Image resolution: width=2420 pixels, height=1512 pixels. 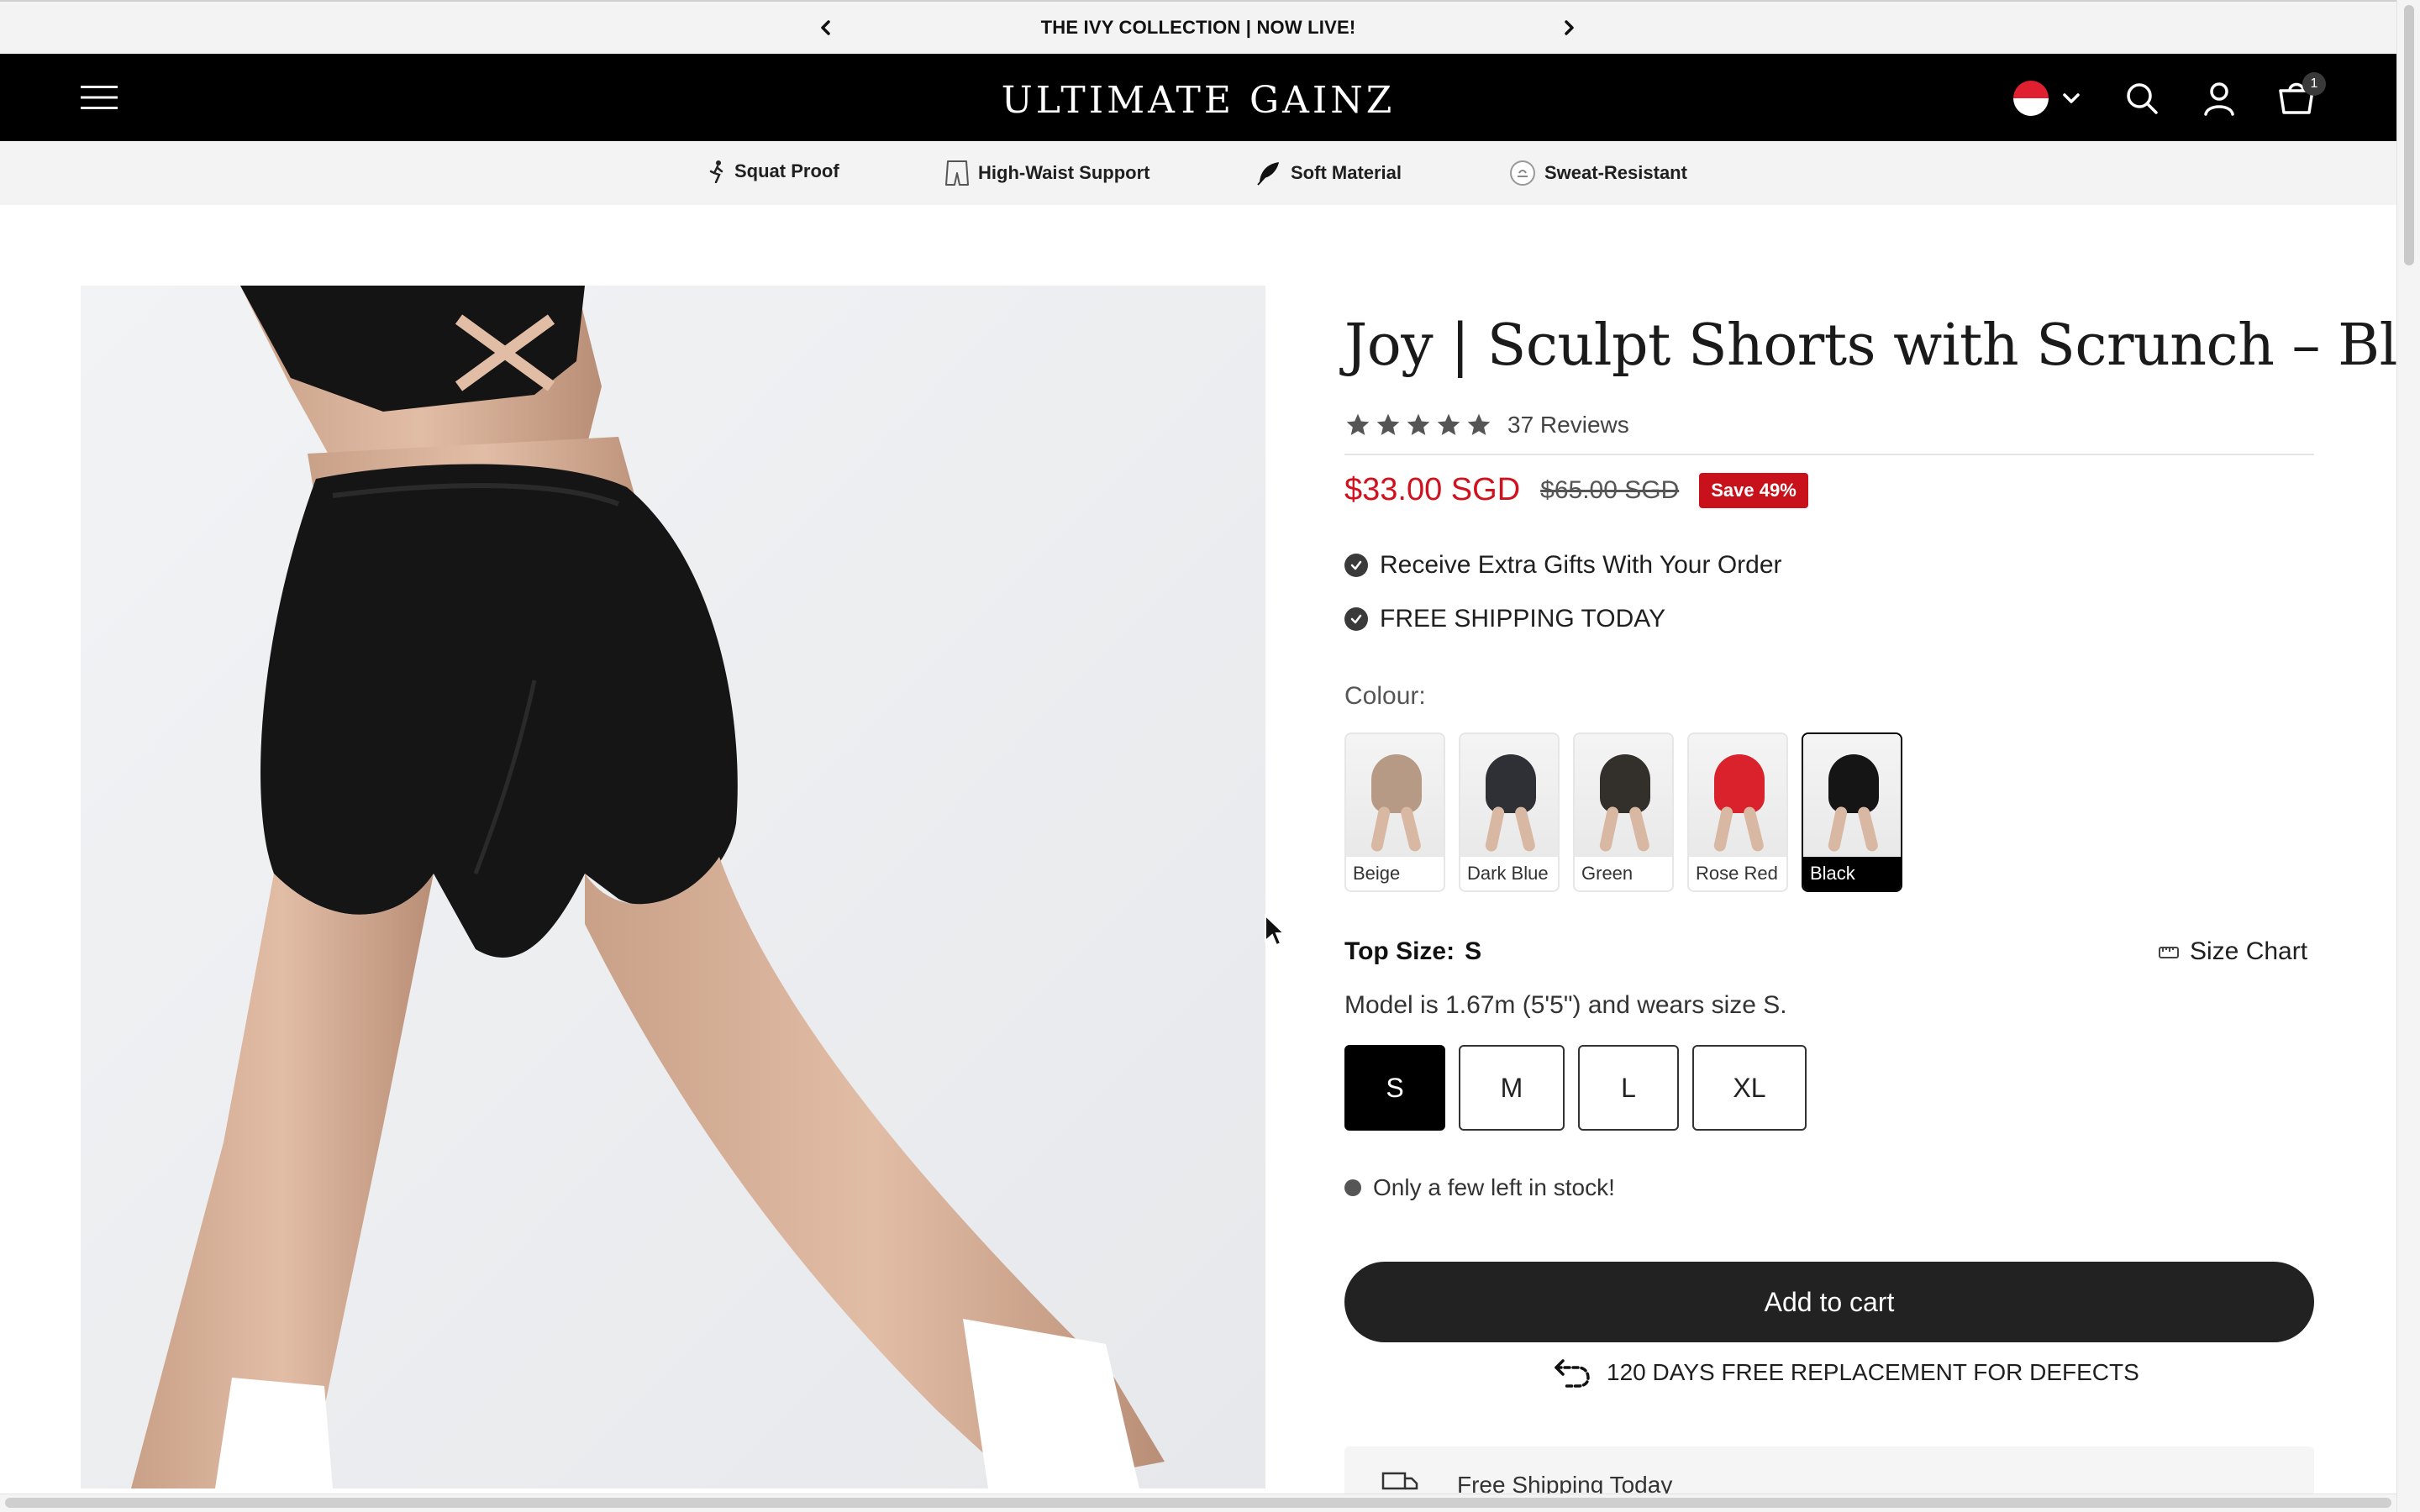 I want to click on perk-text: FREE SHIPPING TODAY, so click(x=1523, y=619).